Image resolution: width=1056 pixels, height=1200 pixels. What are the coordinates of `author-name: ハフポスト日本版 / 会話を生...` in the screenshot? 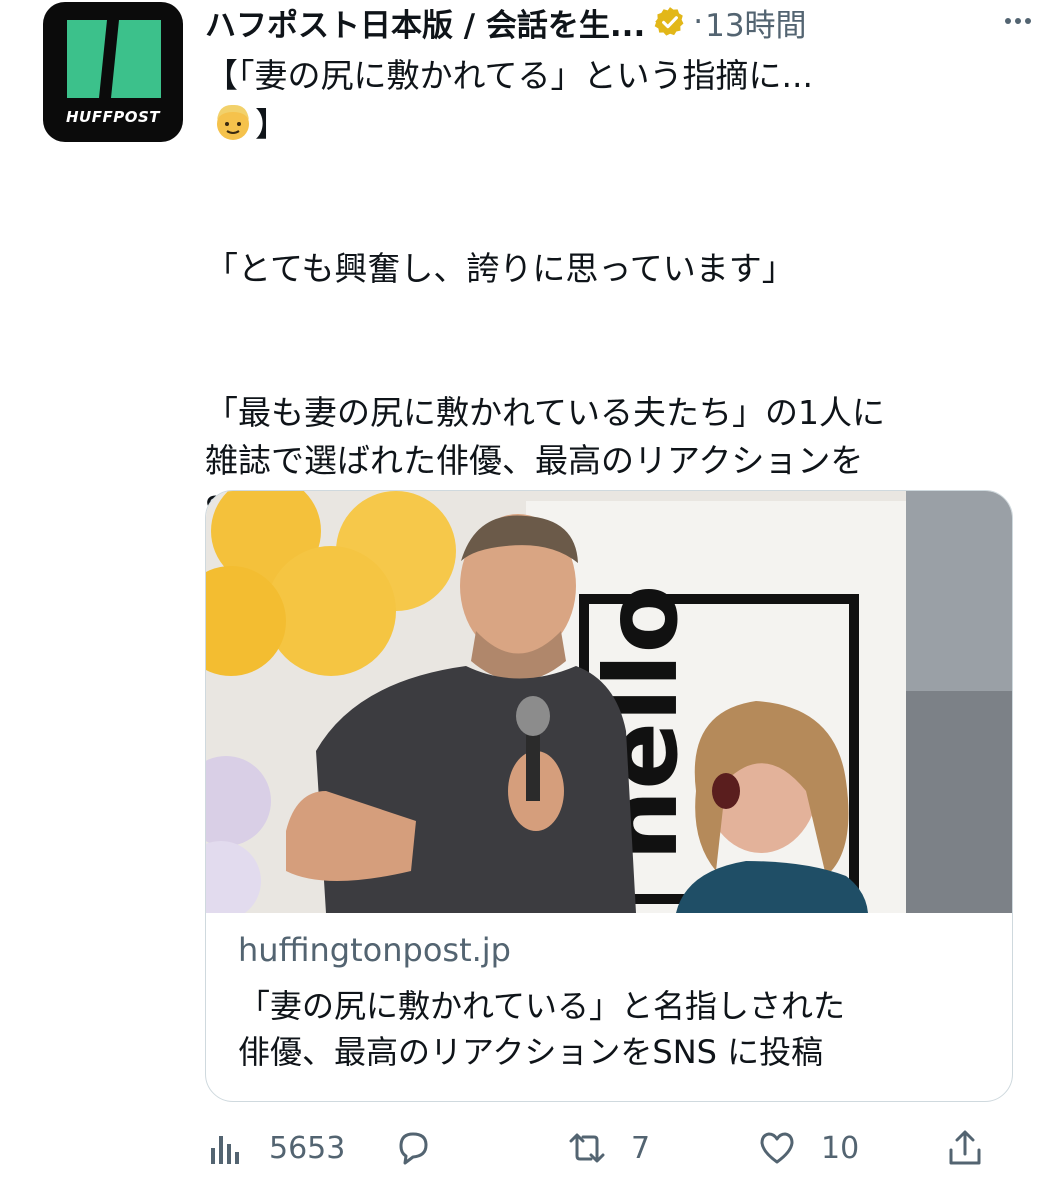 It's located at (425, 22).